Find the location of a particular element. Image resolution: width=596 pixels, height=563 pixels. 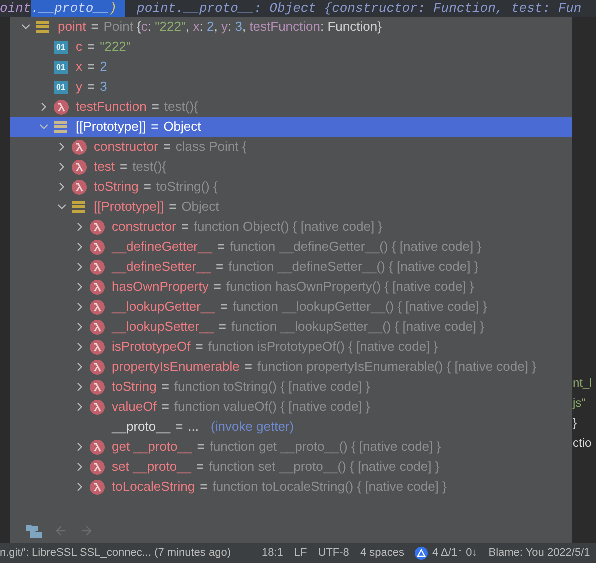

variable-name: __proto__ is located at coordinates (141, 427).